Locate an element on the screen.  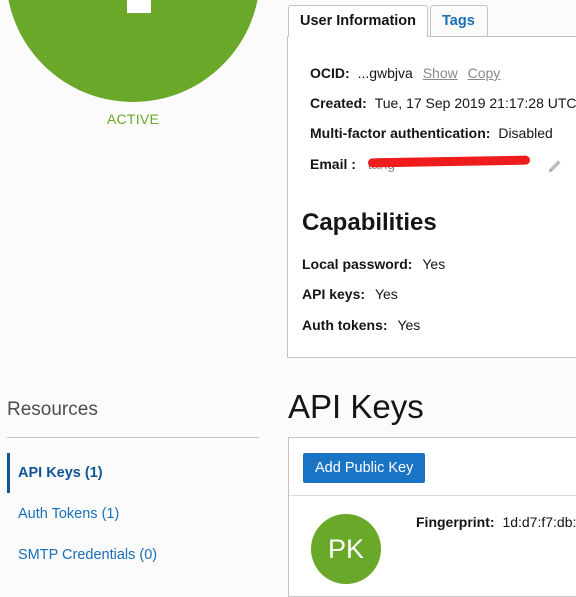
capability-local-password: Local password: Yes is located at coordinates (373, 264).